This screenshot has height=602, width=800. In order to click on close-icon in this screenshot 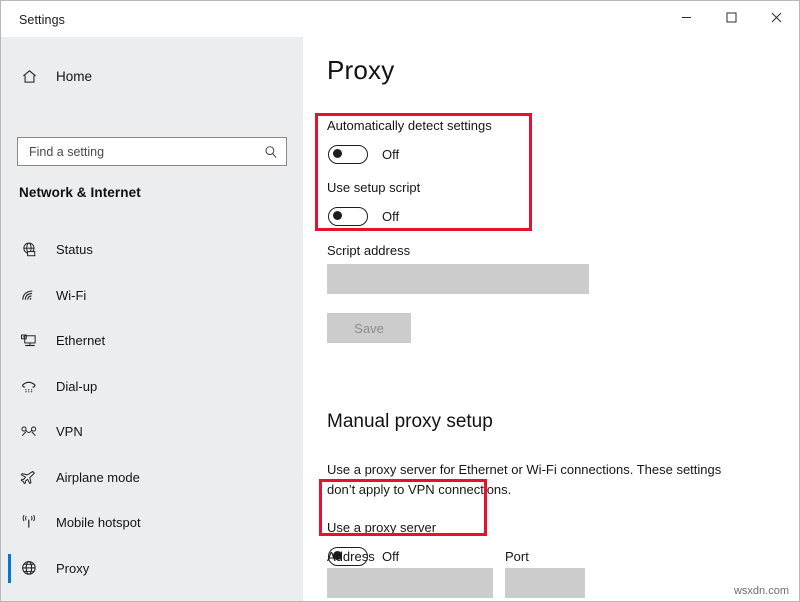, I will do `click(776, 17)`.